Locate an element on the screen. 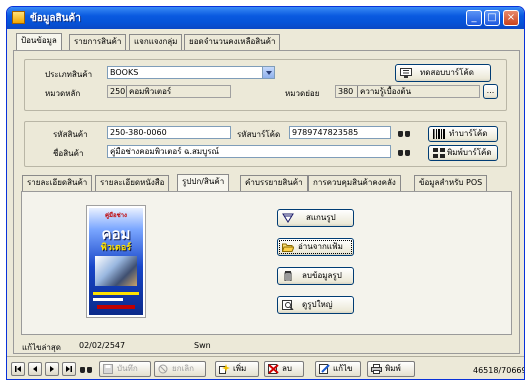 The width and height of the screenshot is (531, 385). add-label: เพิ่ม is located at coordinates (240, 368).